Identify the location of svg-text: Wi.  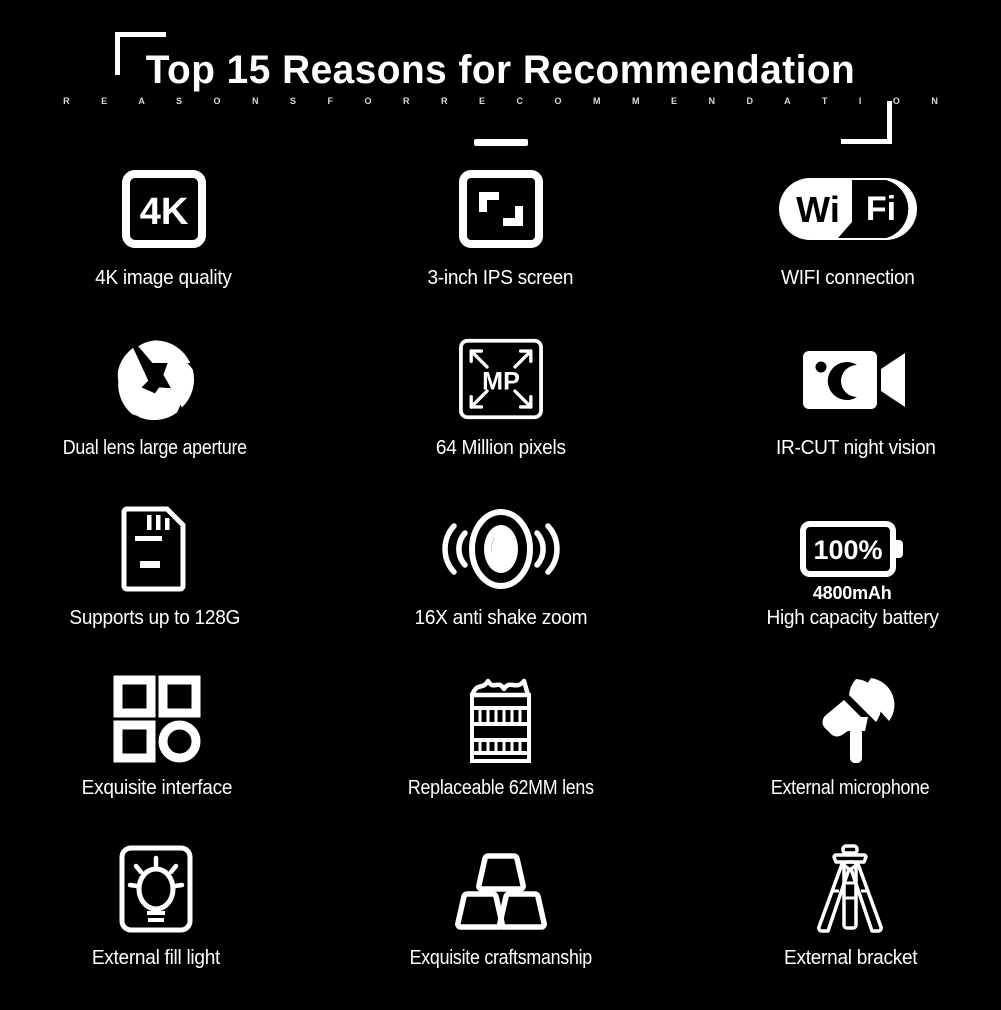
(818, 209).